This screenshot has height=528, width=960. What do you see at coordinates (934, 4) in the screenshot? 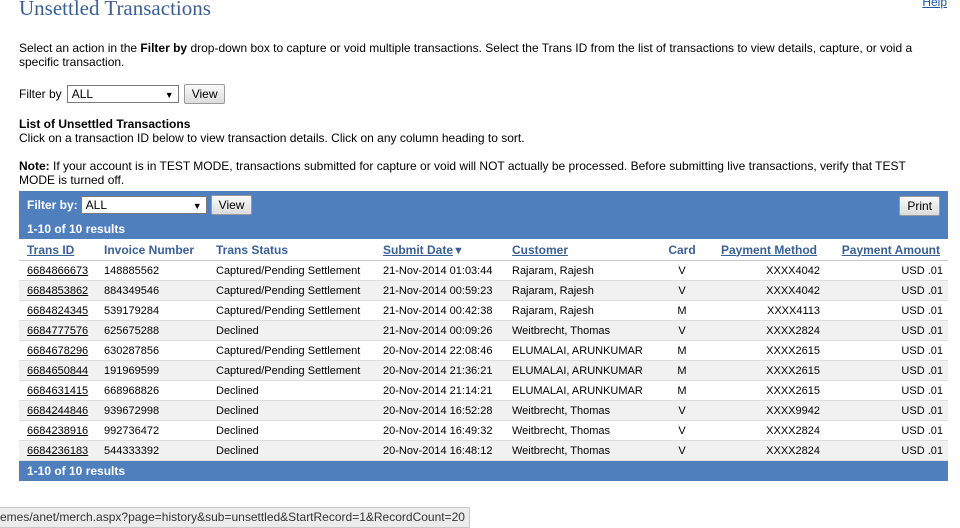
I see `help-link: Help` at bounding box center [934, 4].